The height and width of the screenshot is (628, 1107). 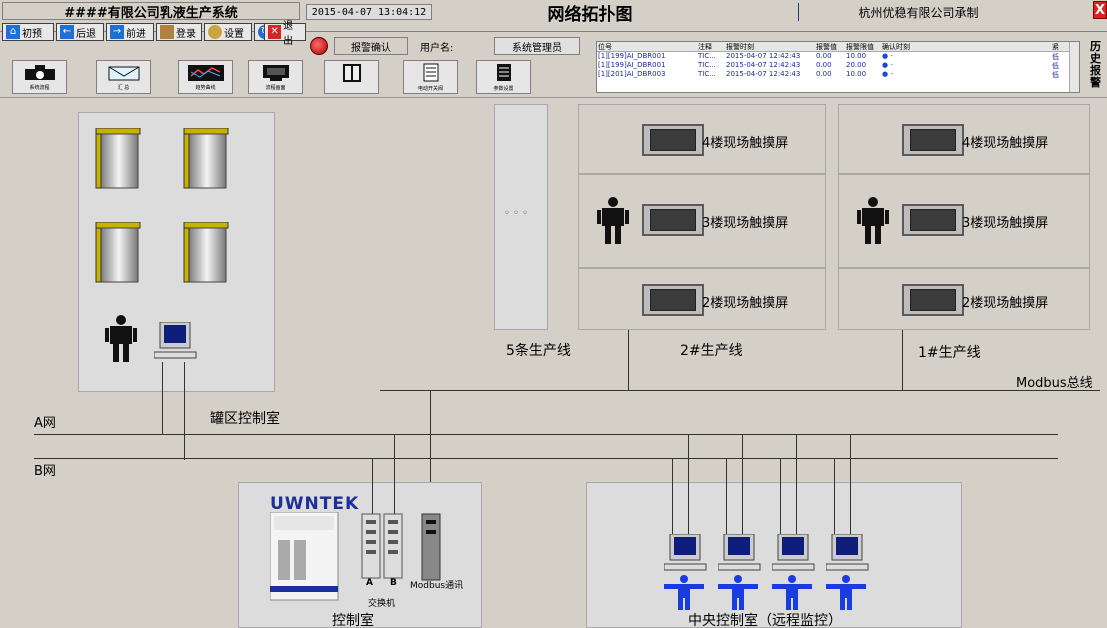 I want to click on toolbar-label: 流程画面, so click(x=275, y=87).